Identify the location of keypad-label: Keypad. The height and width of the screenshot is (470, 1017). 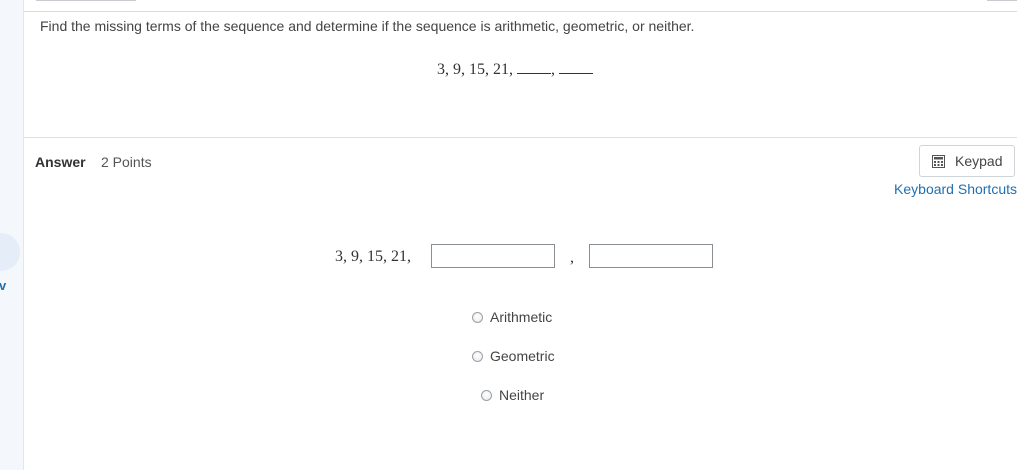
(979, 161).